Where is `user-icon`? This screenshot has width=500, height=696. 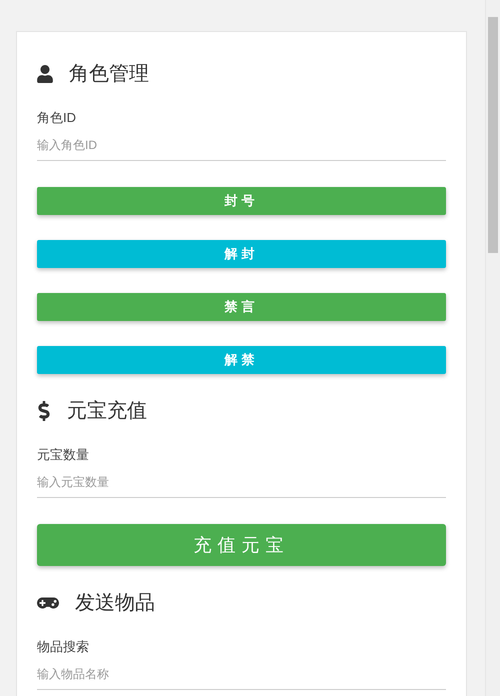
user-icon is located at coordinates (45, 74).